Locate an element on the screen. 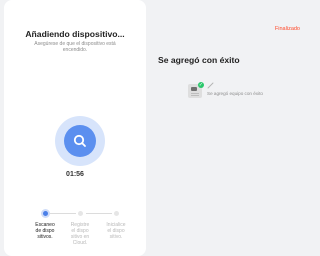 This screenshot has height=256, width=320. success-title: Se agregó con éxito is located at coordinates (199, 60).